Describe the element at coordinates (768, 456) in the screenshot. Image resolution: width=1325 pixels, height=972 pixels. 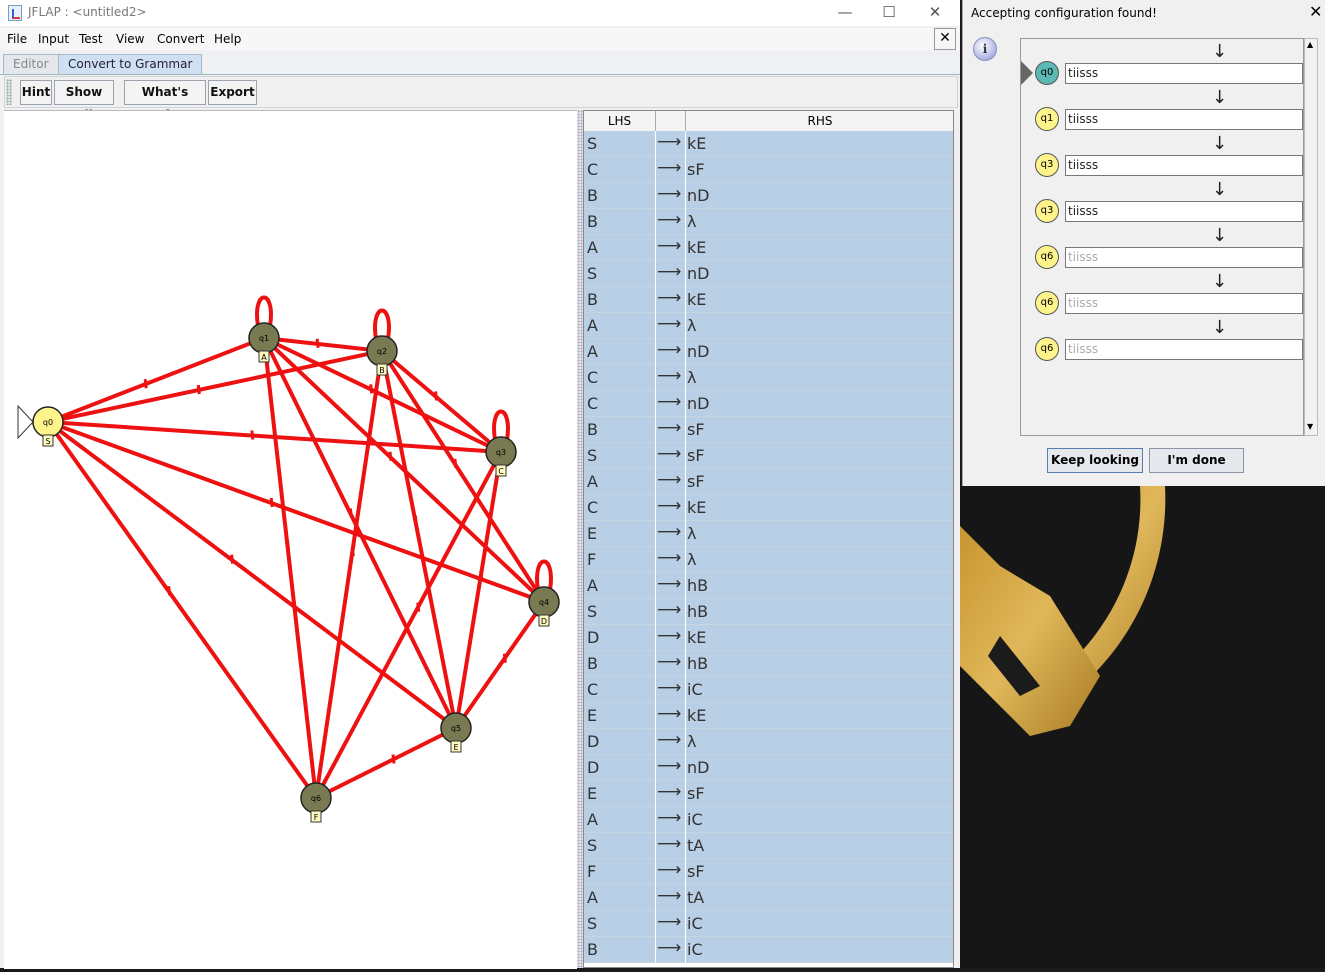
I see `table-row: S ⟶ sF` at that location.